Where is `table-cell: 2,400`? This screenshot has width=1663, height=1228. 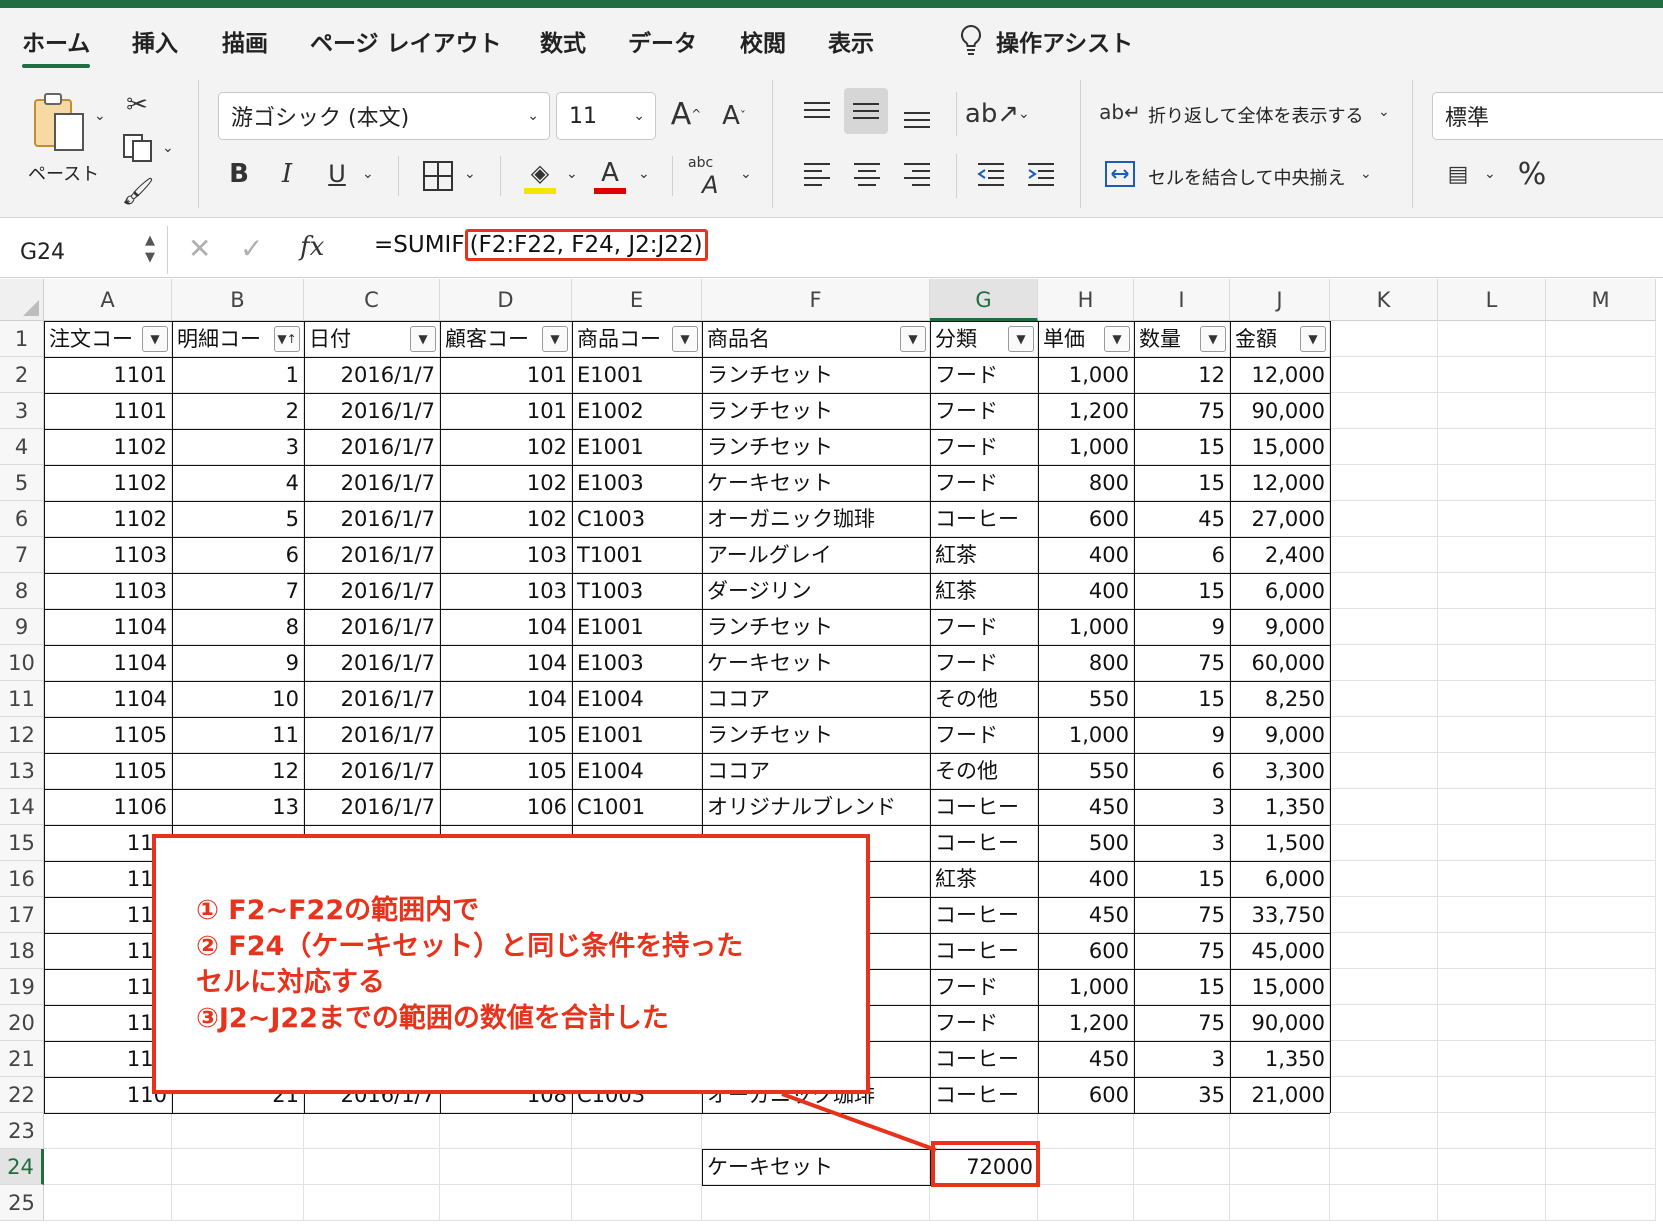
table-cell: 2,400 is located at coordinates (1280, 555).